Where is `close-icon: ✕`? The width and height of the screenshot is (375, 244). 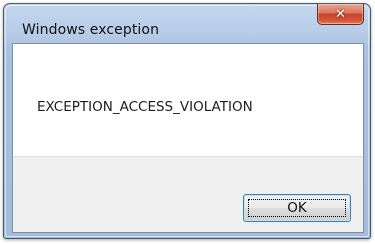 close-icon: ✕ is located at coordinates (340, 14).